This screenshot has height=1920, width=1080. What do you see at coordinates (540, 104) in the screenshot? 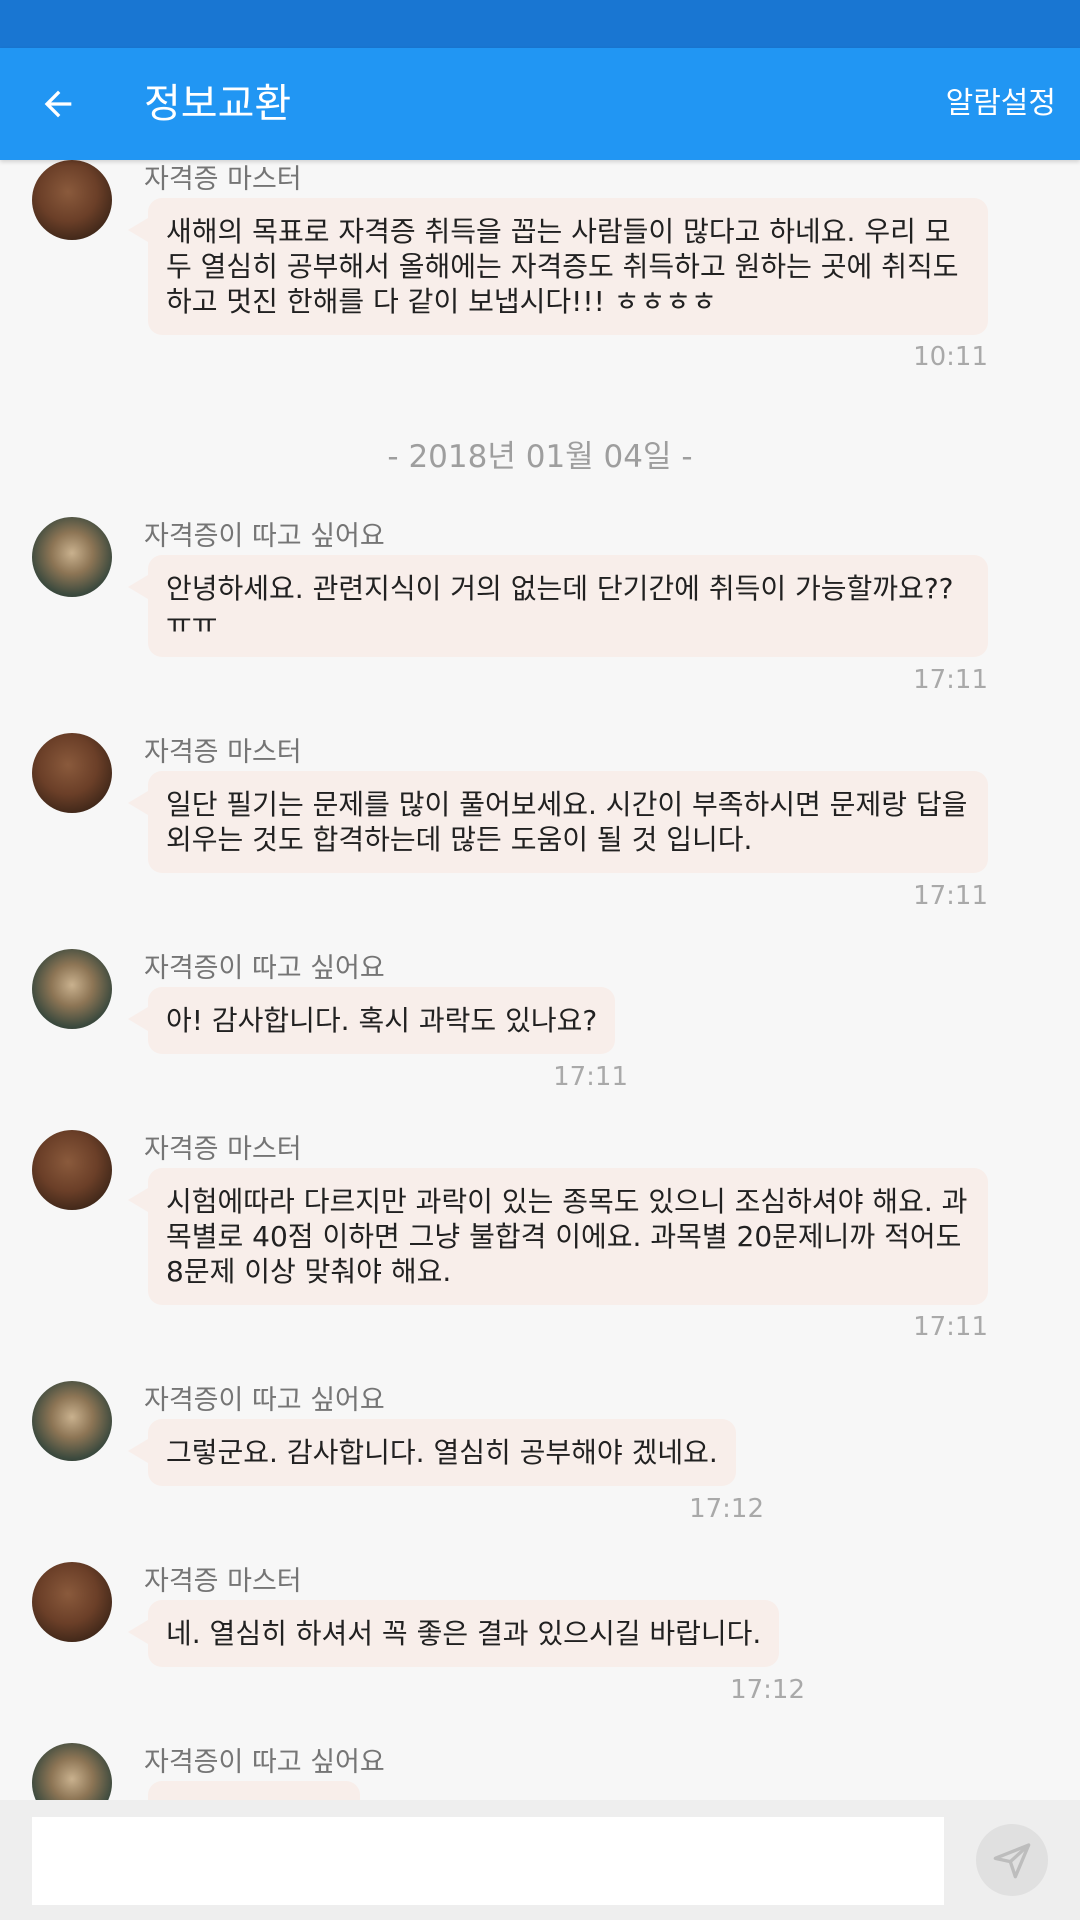
I see `app-bar: 정보교환 알람설정` at bounding box center [540, 104].